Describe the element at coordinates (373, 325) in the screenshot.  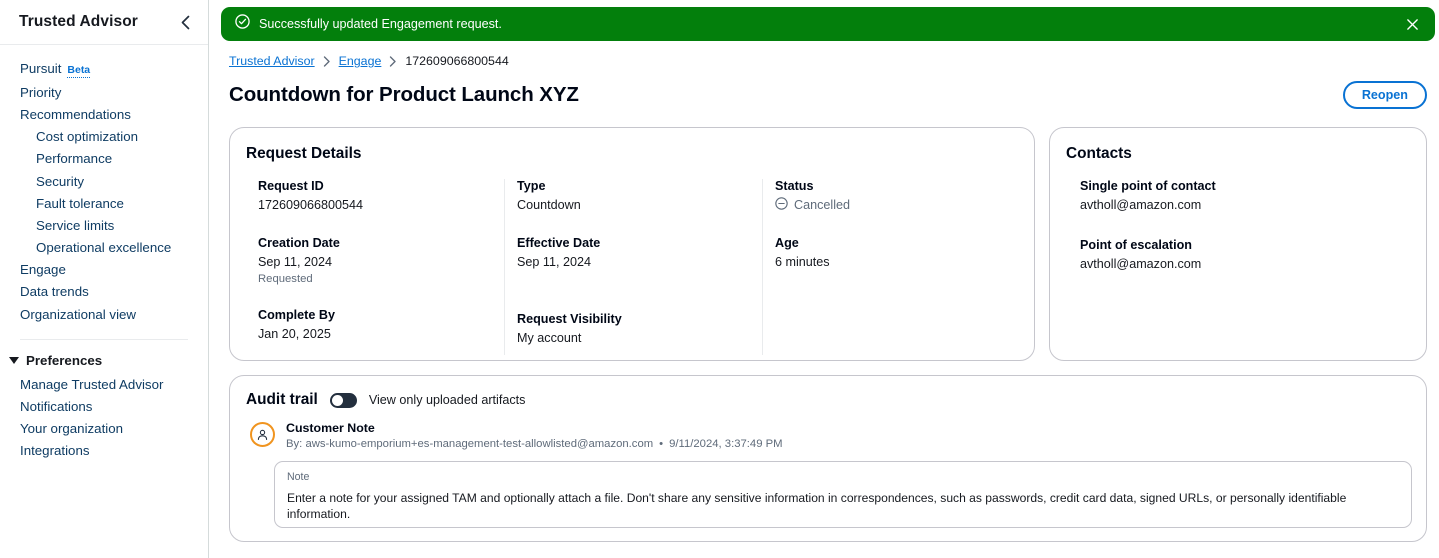
I see `field-complete-by: Complete By Jan 20, 2025` at that location.